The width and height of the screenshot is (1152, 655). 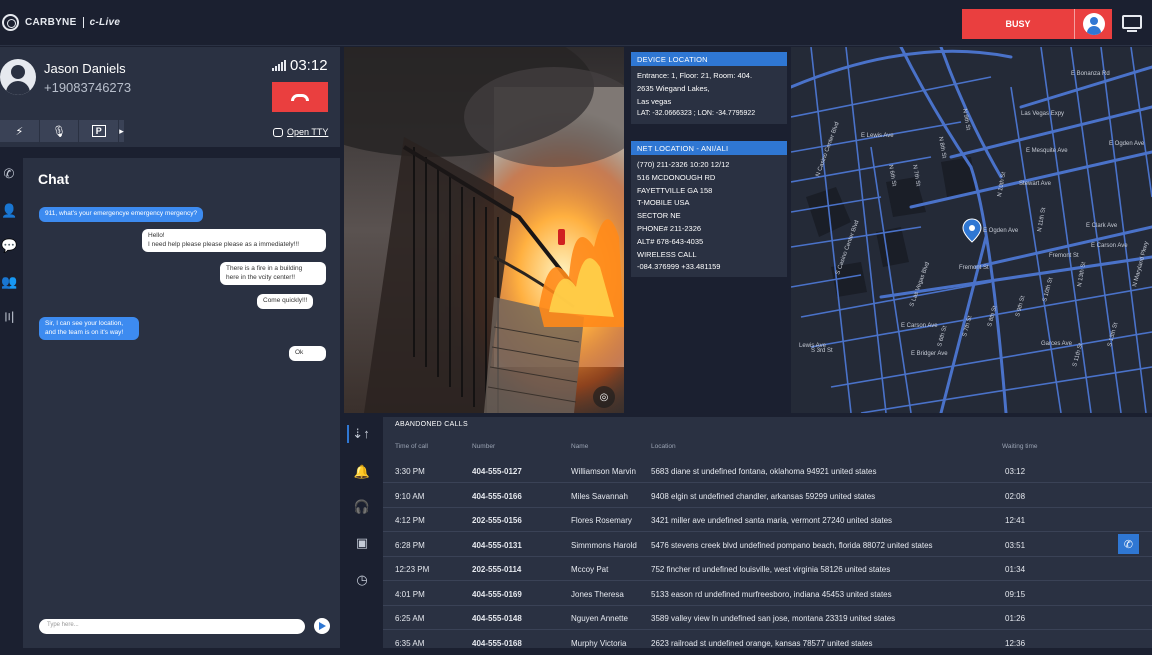 What do you see at coordinates (1020, 306) in the screenshot?
I see `map-street-label: S 9th St` at bounding box center [1020, 306].